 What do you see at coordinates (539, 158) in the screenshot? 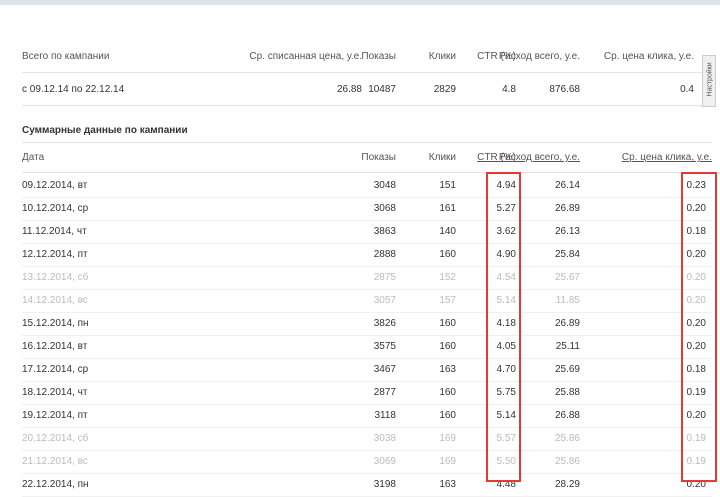
I see `col-header-spend: Расход всего, у.е.` at bounding box center [539, 158].